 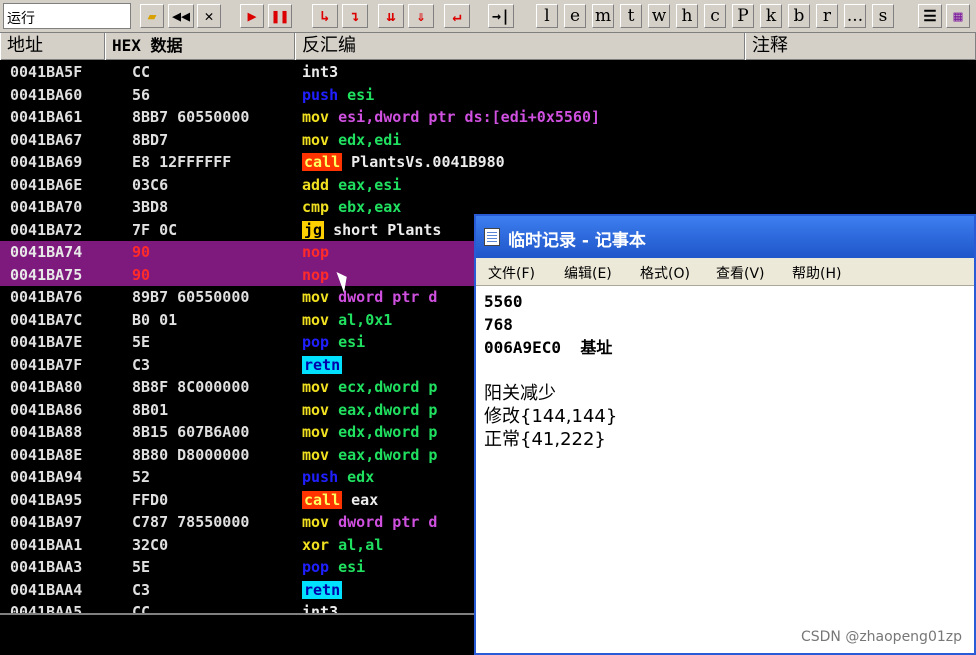 What do you see at coordinates (715, 16) in the screenshot?
I see `toolbar-letter-button: c` at bounding box center [715, 16].